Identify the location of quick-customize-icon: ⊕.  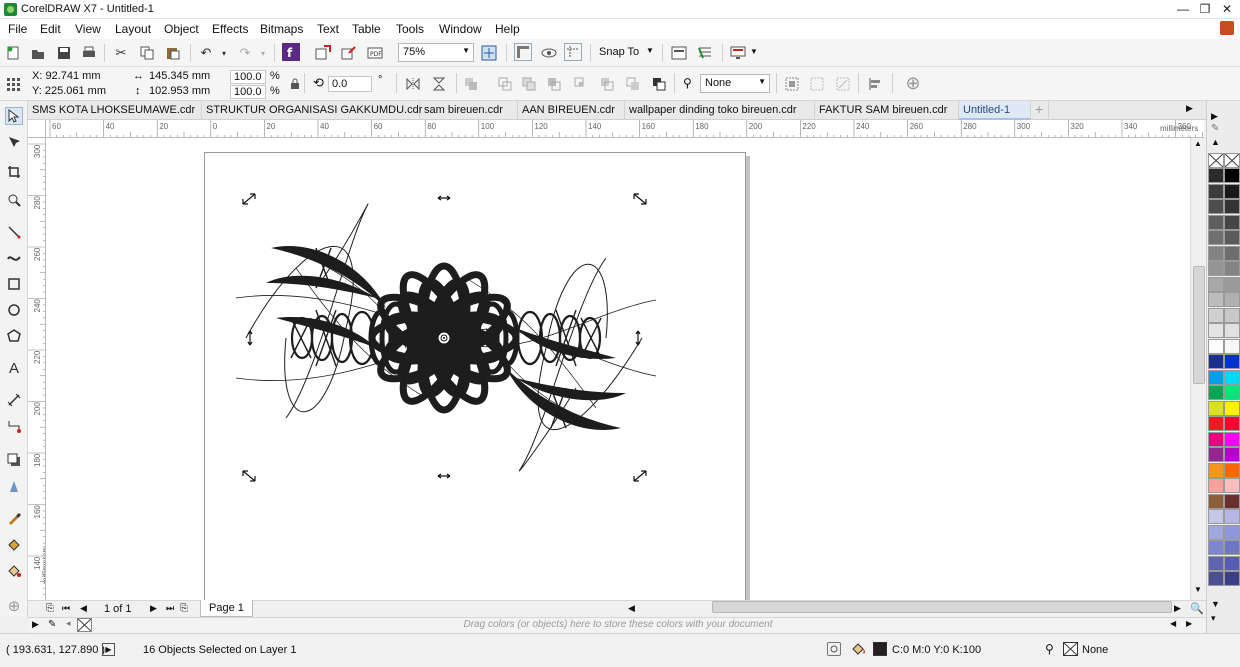
(913, 83).